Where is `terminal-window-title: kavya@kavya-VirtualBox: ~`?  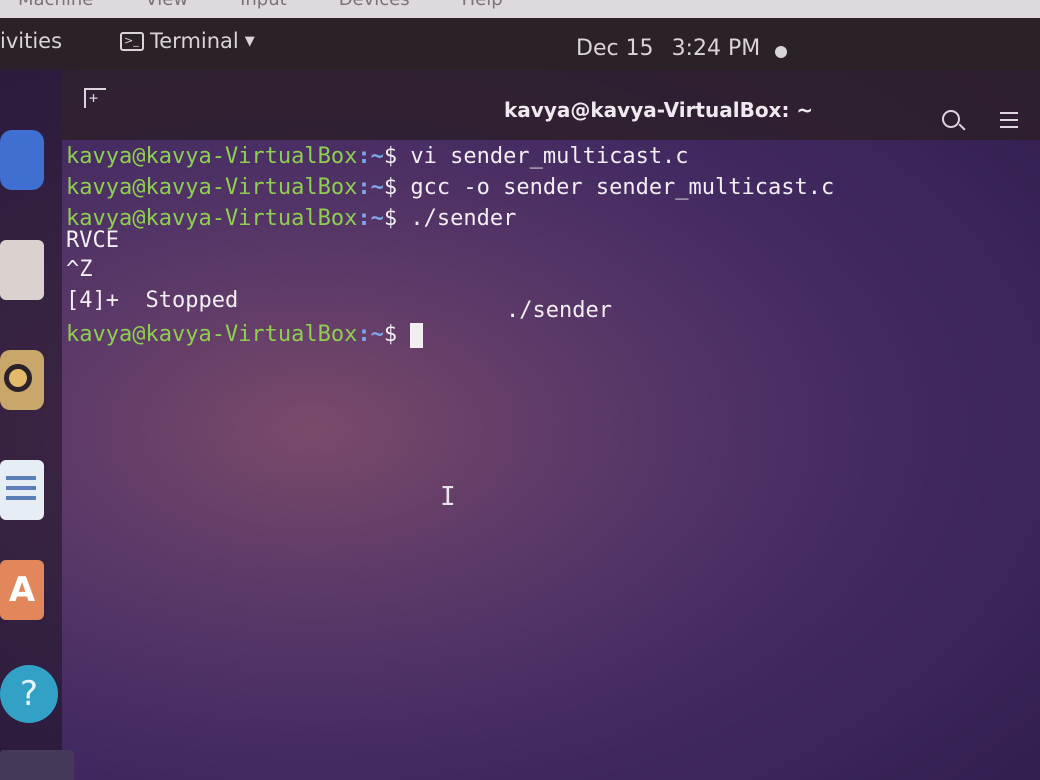
terminal-window-title: kavya@kavya-VirtualBox: ~ is located at coordinates (659, 110).